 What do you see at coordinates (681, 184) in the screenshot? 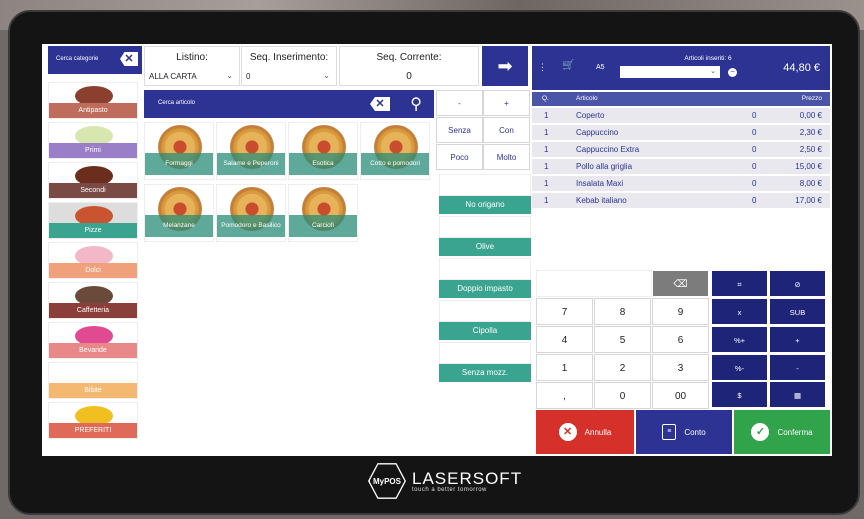
I see `order-row: 1 Insalata Maxi 0 8,00 €` at bounding box center [681, 184].